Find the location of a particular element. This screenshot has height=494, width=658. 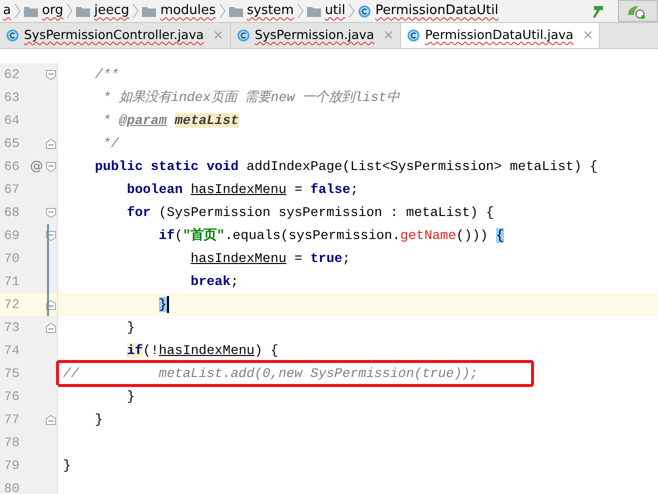

line-number: 66 is located at coordinates (12, 167).